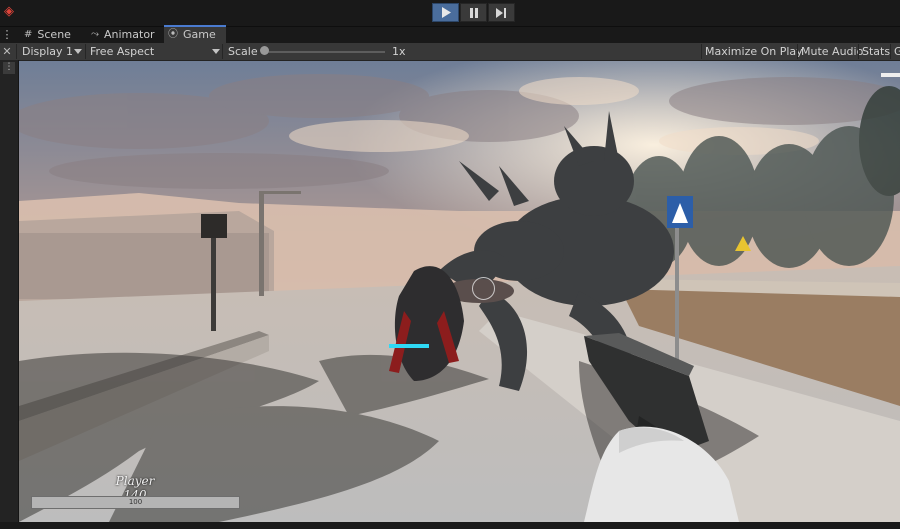 The width and height of the screenshot is (900, 529). Describe the element at coordinates (399, 51) in the screenshot. I see `scale-value: 1x` at that location.